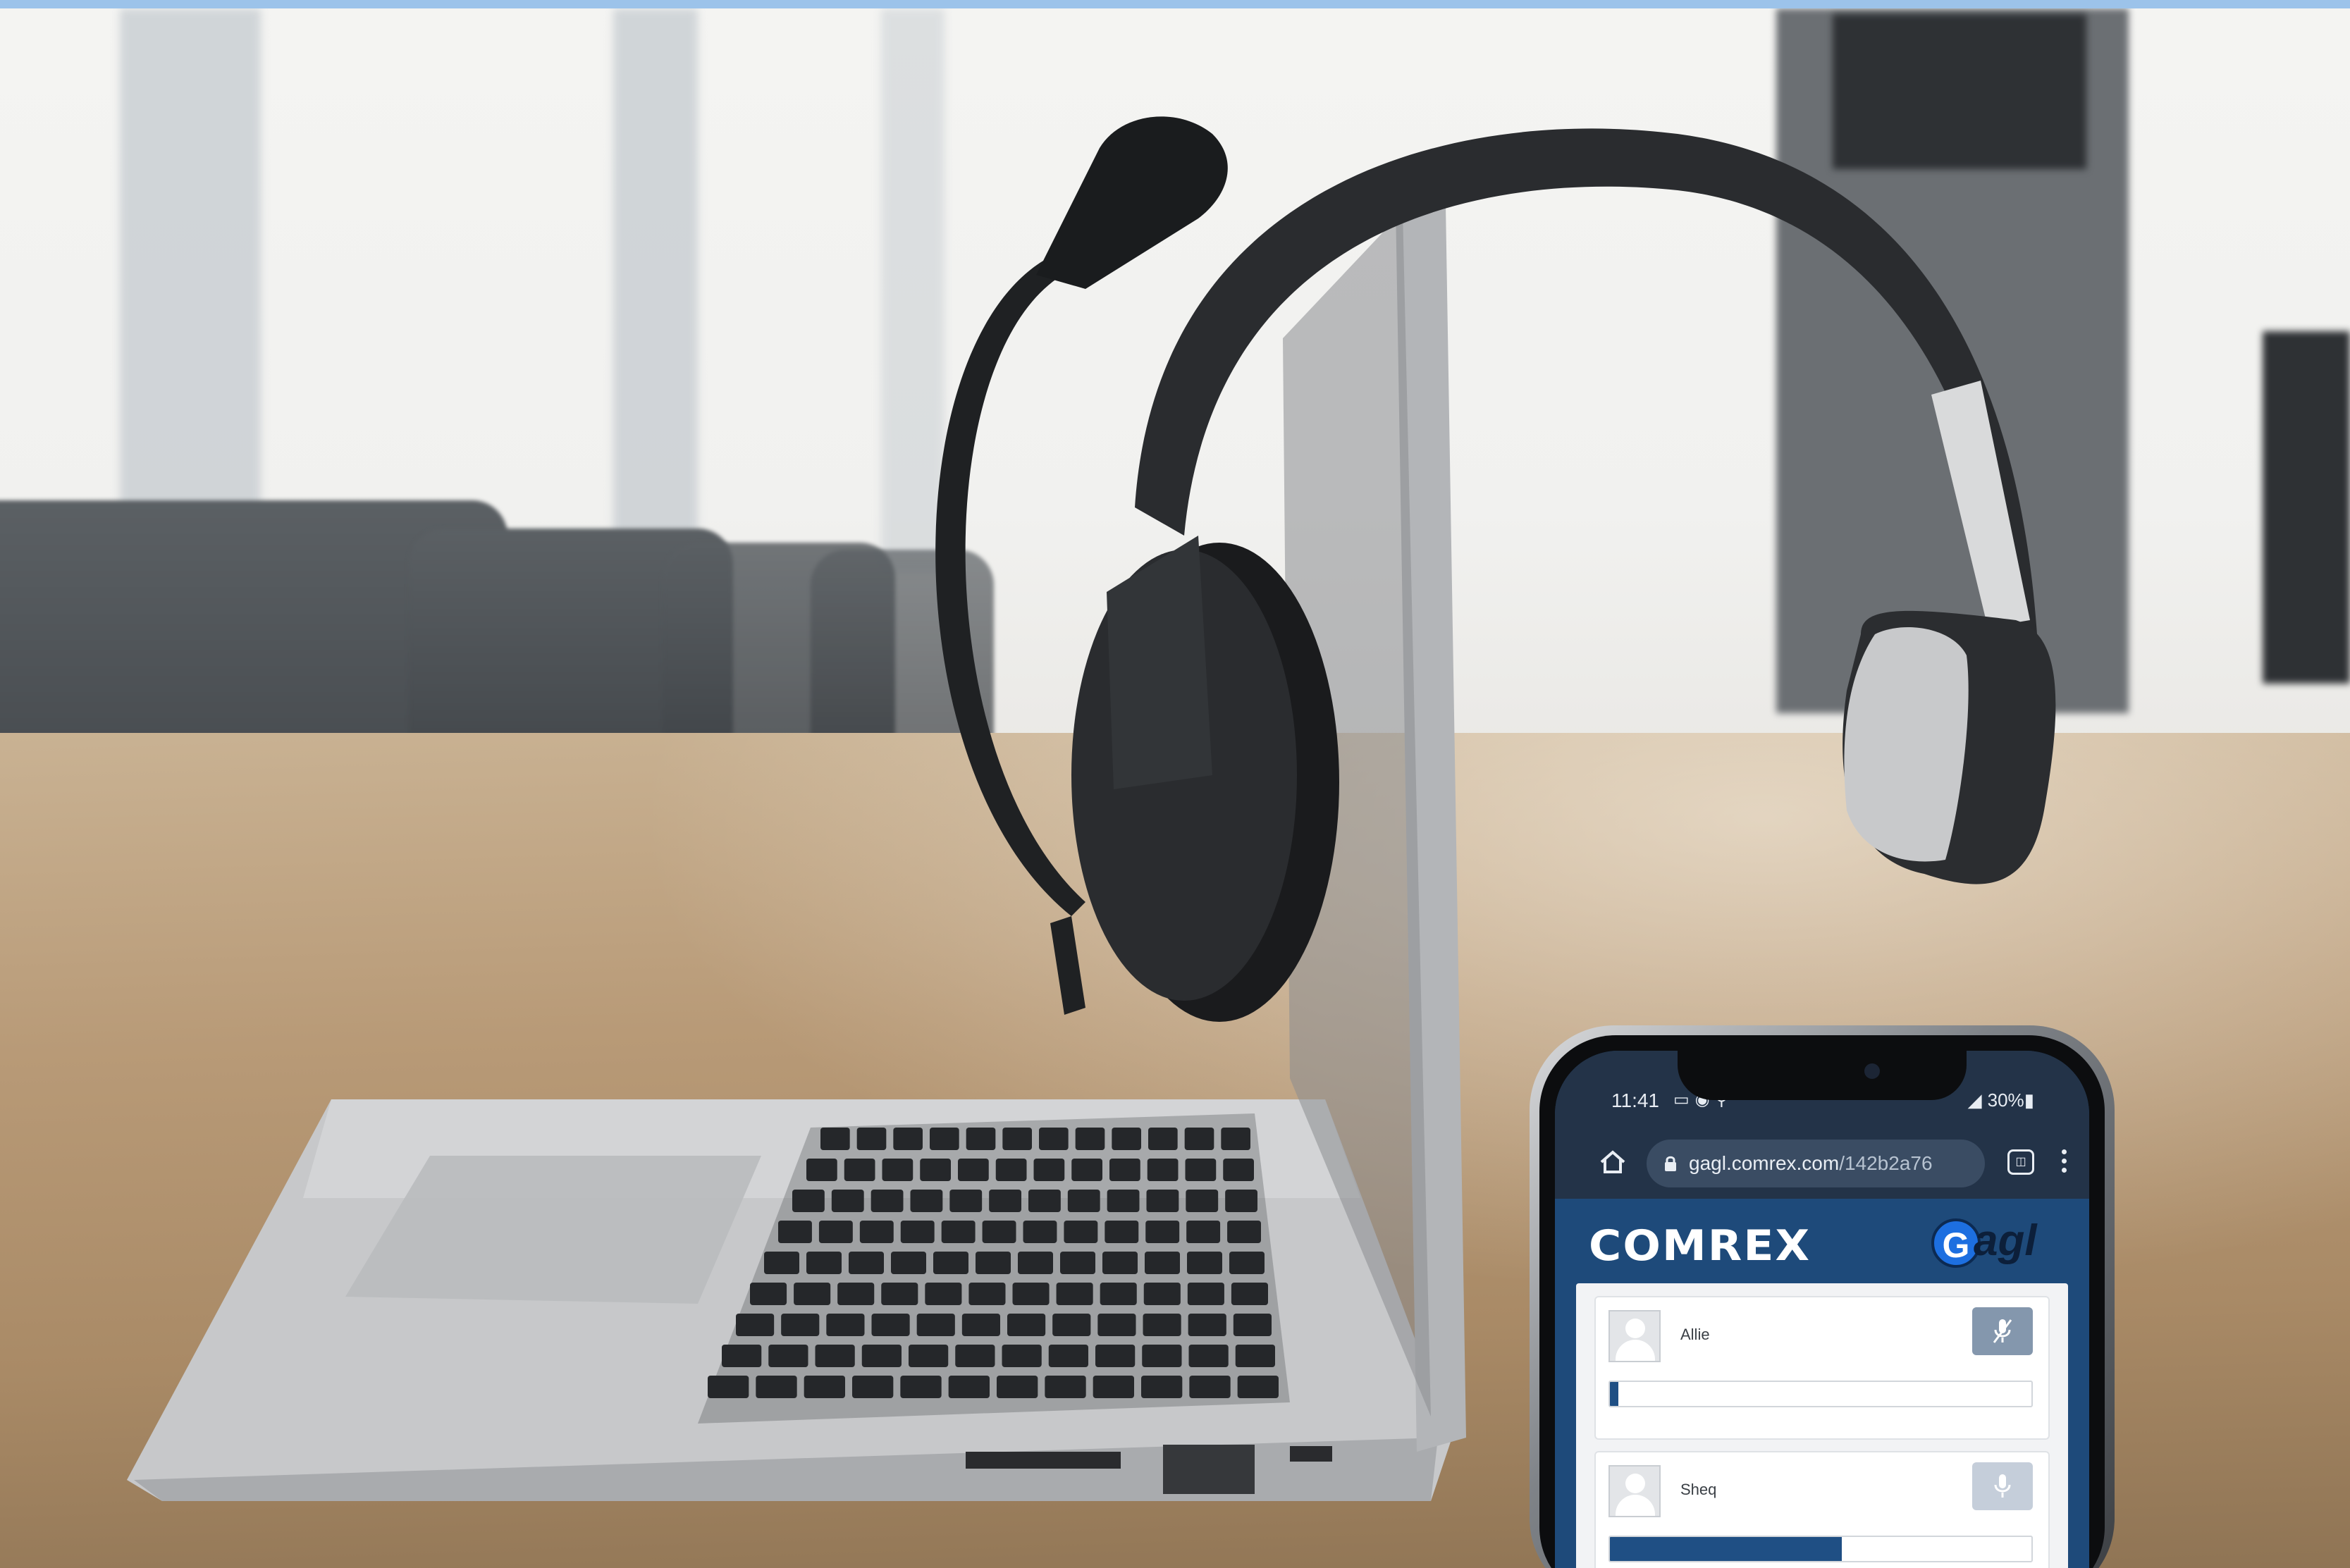 The height and width of the screenshot is (1568, 2350). I want to click on participant-card: Sheq, so click(1822, 1509).